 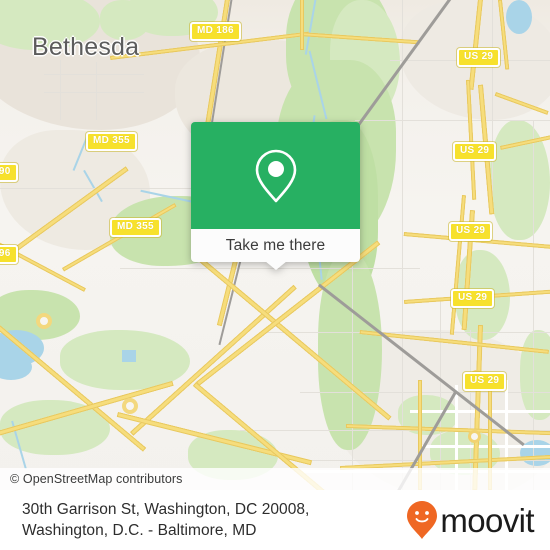 I want to click on callout-tail, so click(x=275, y=265).